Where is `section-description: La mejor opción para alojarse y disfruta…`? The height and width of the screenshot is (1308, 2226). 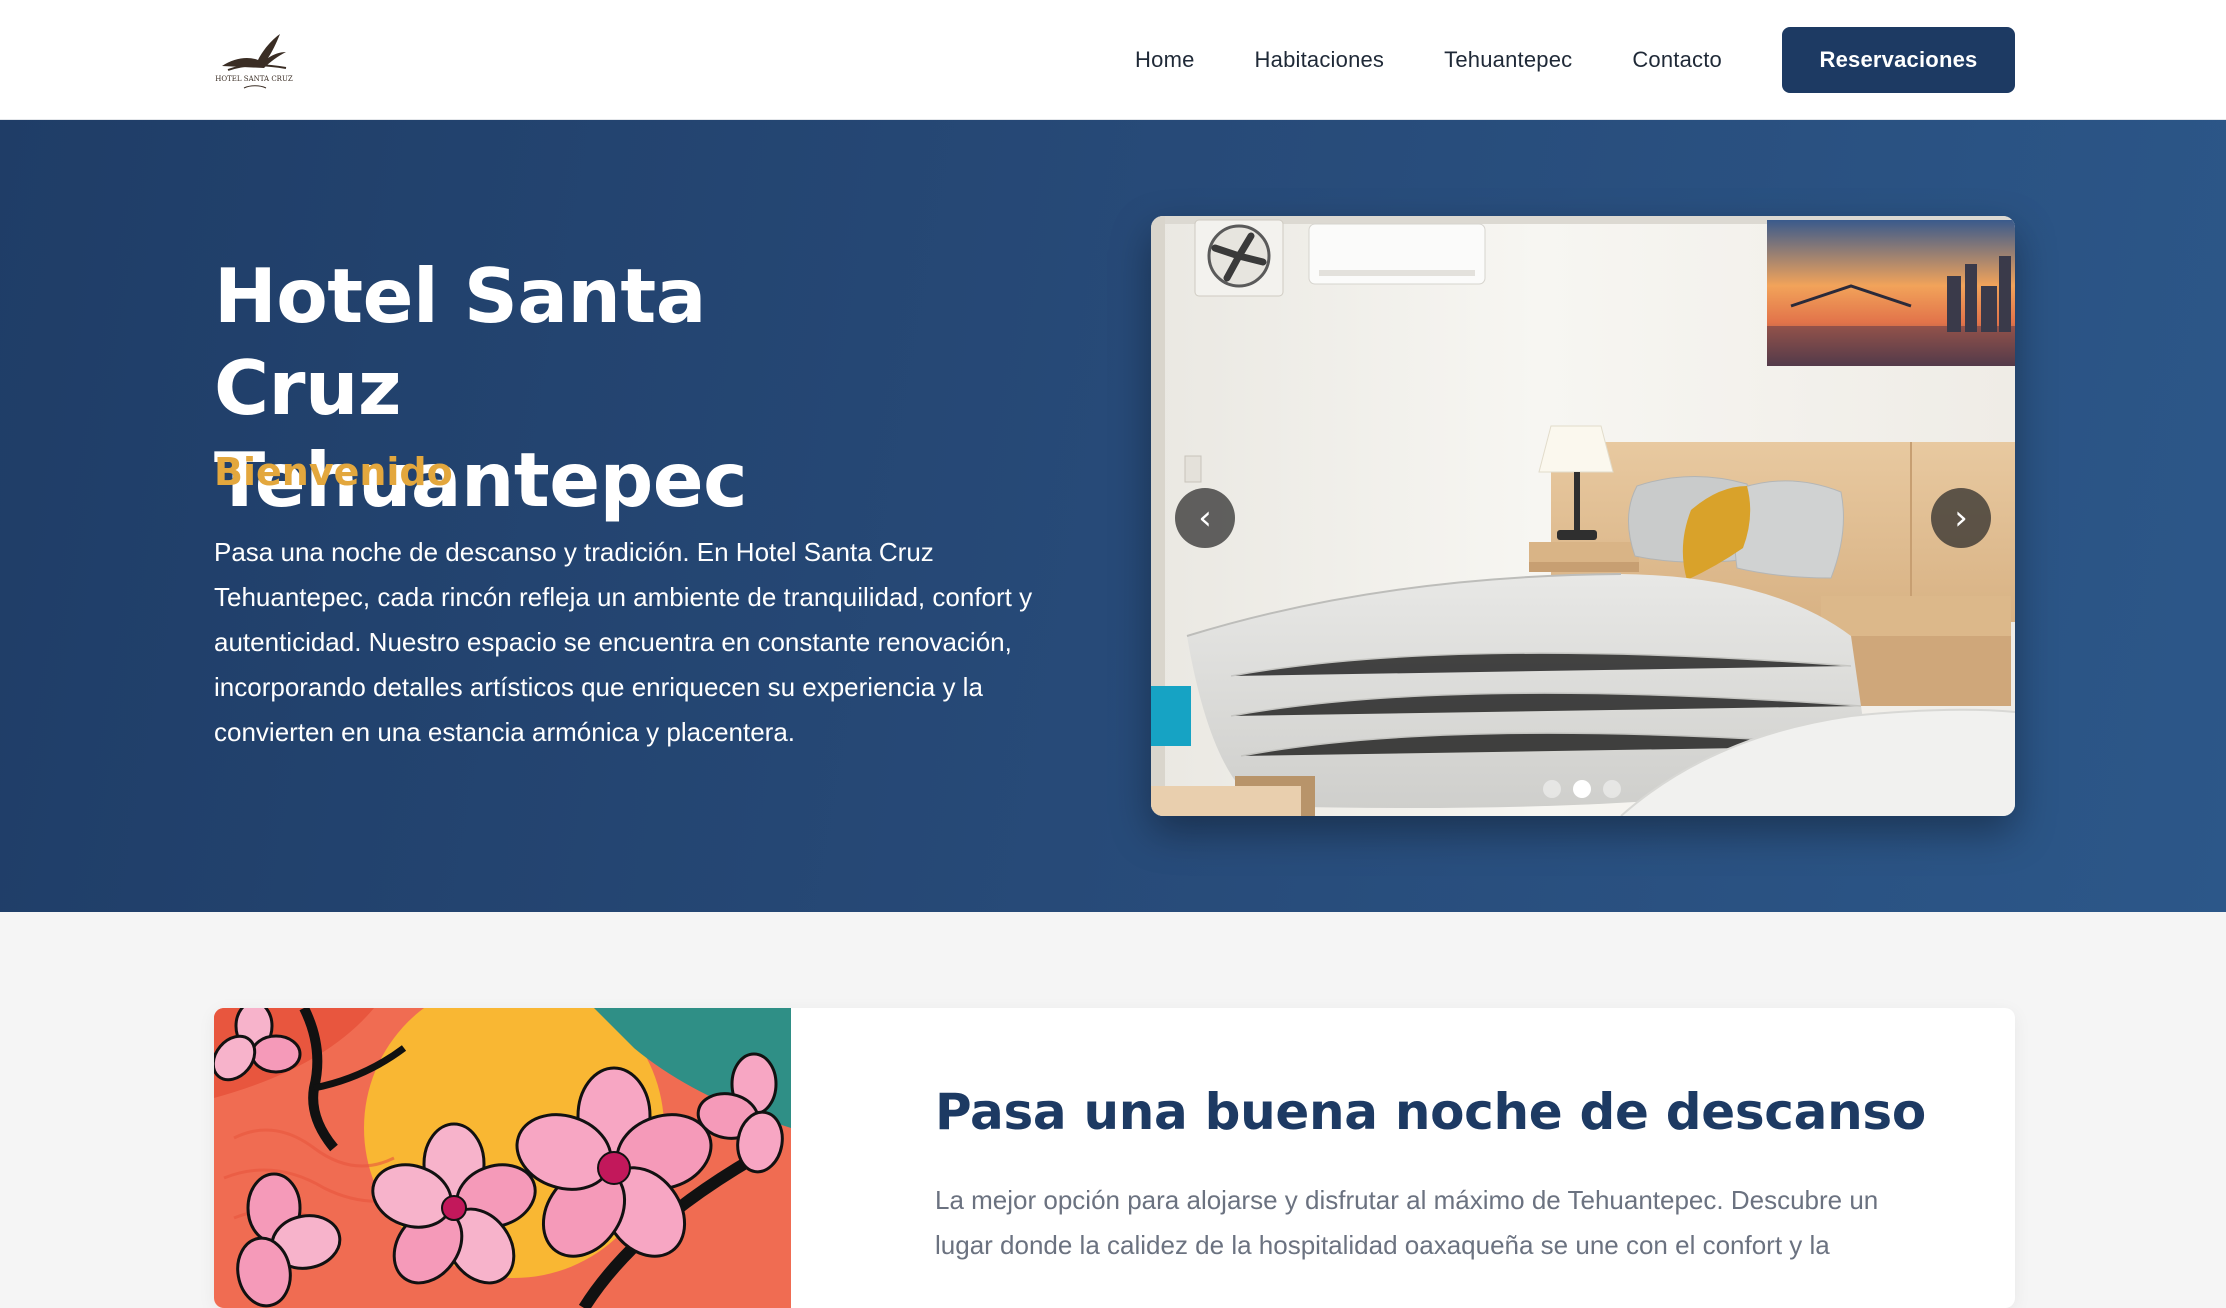
section-description: La mejor opción para alojarse y disfruta… is located at coordinates (1407, 1222).